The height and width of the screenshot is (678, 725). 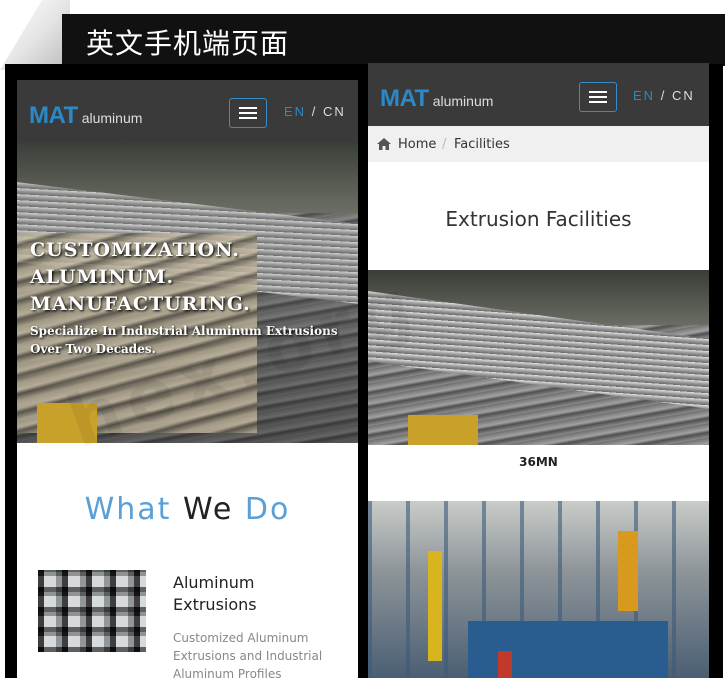 I want to click on hero-machine, so click(x=67, y=423).